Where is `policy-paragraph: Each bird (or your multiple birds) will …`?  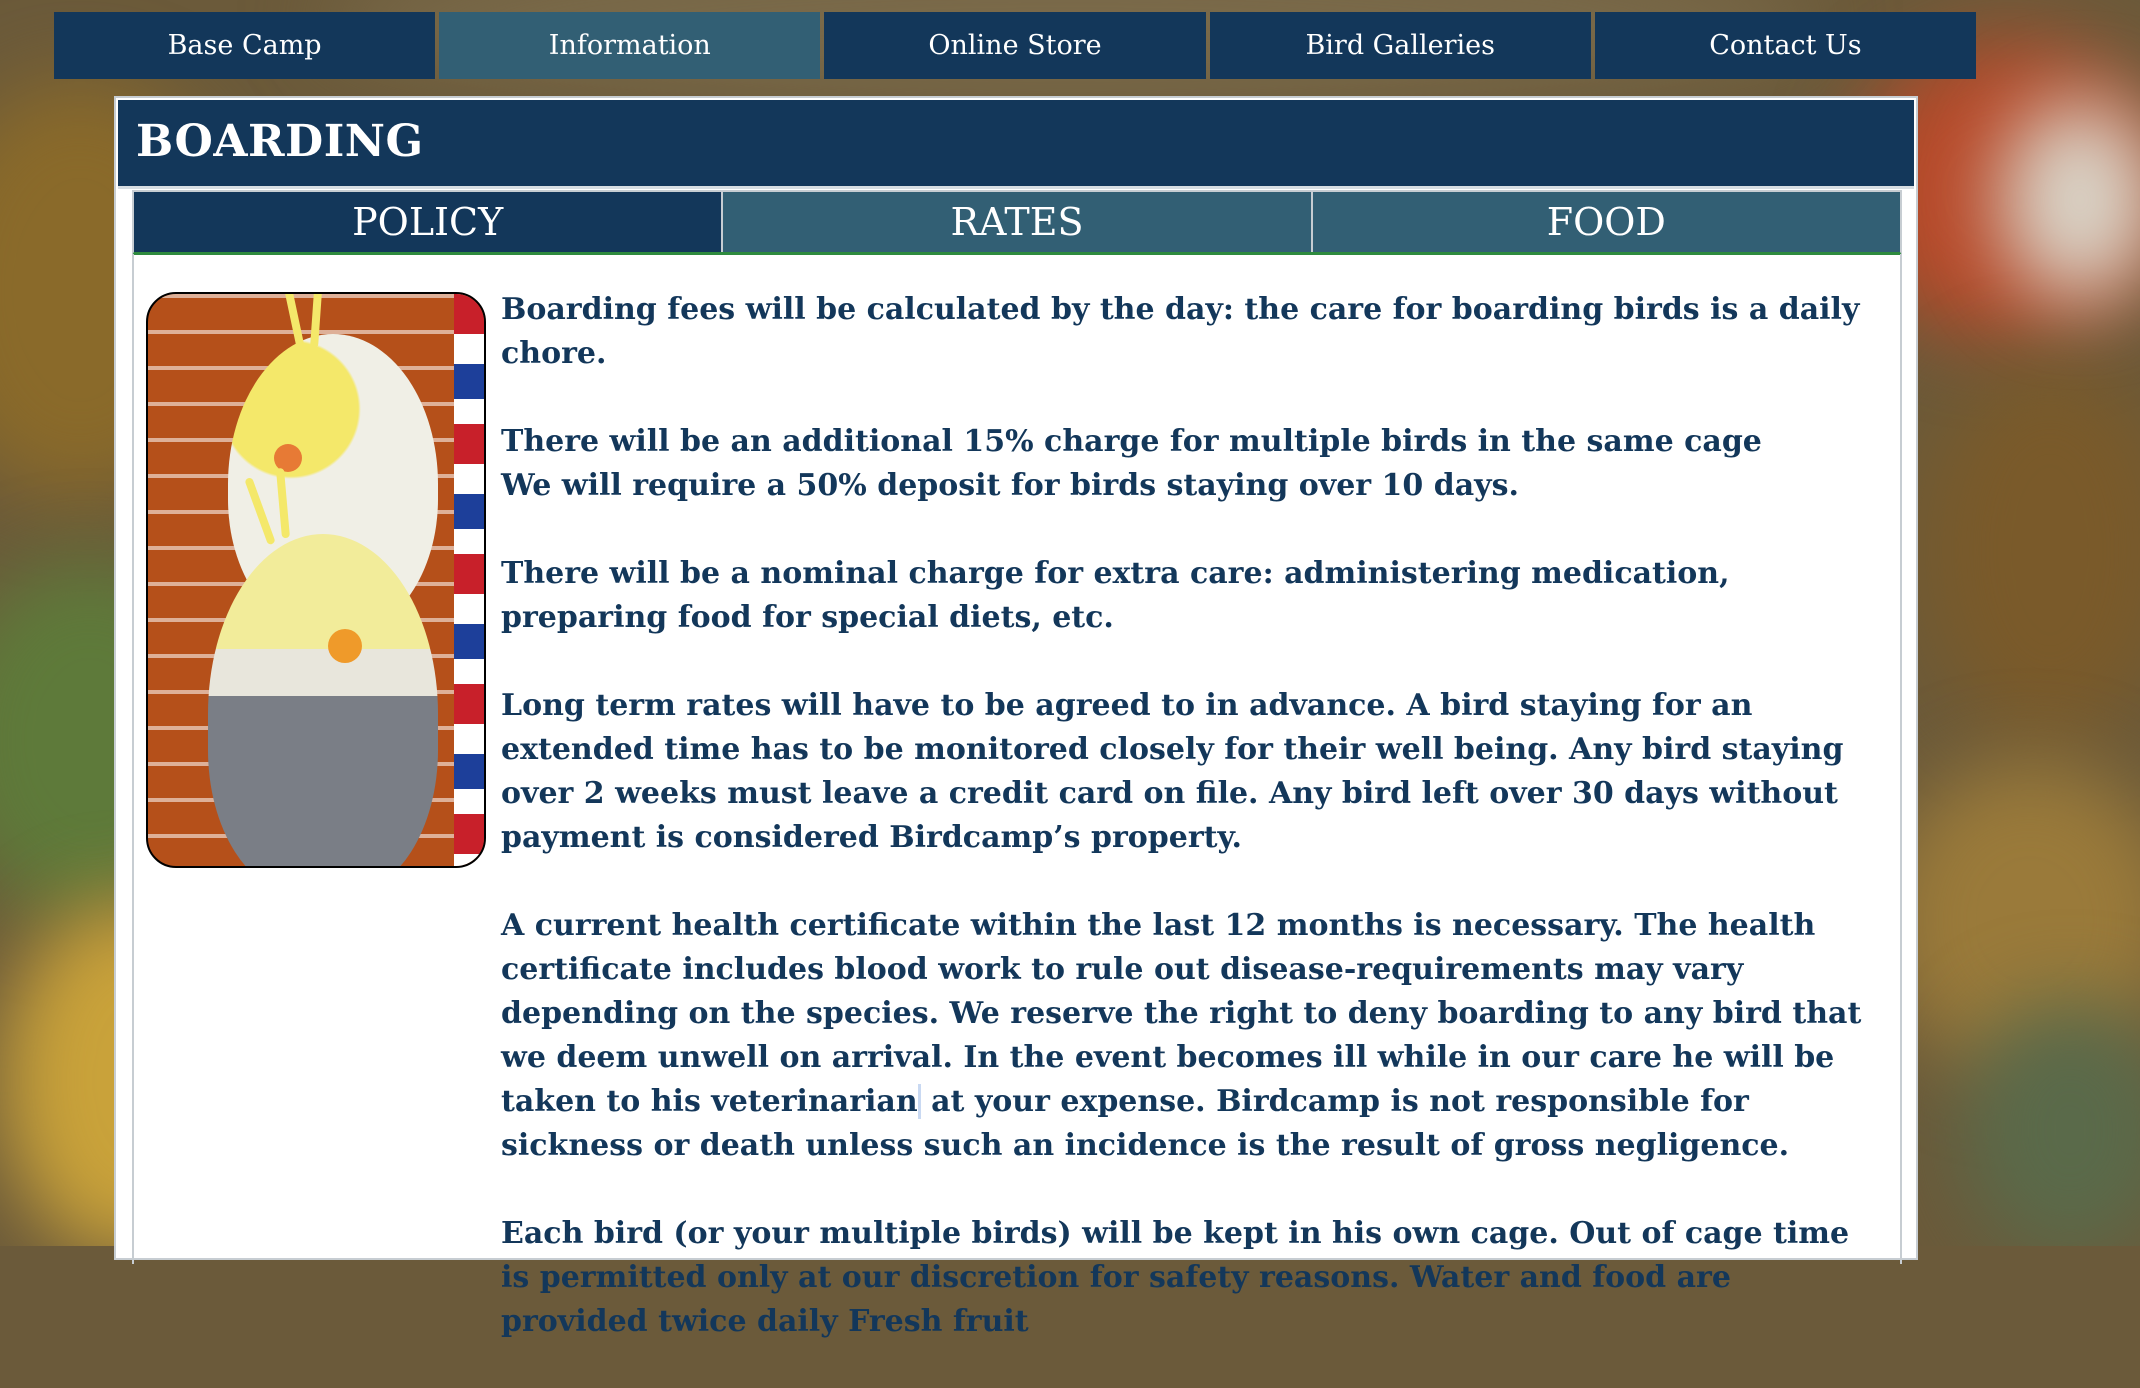
policy-paragraph: Each bird (or your multiple birds) will … is located at coordinates (1175, 1277).